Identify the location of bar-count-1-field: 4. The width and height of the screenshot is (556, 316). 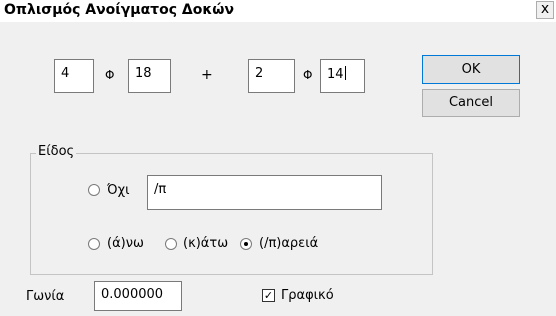
(74, 76).